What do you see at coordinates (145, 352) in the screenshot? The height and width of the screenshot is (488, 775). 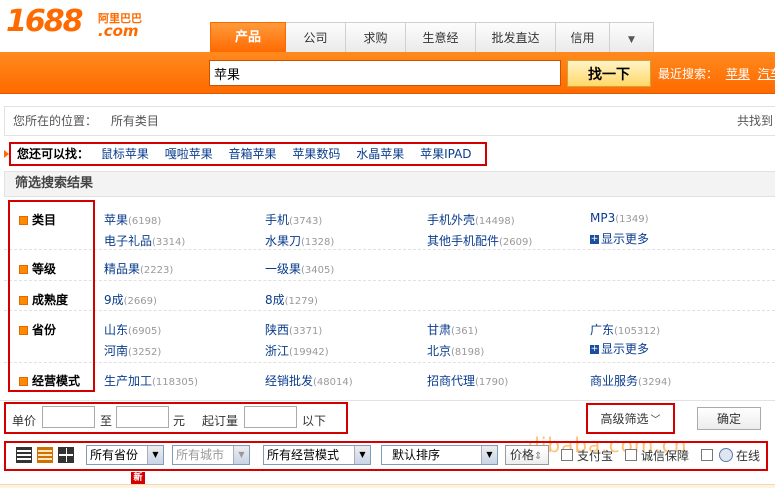 I see `option-count: (3252)` at bounding box center [145, 352].